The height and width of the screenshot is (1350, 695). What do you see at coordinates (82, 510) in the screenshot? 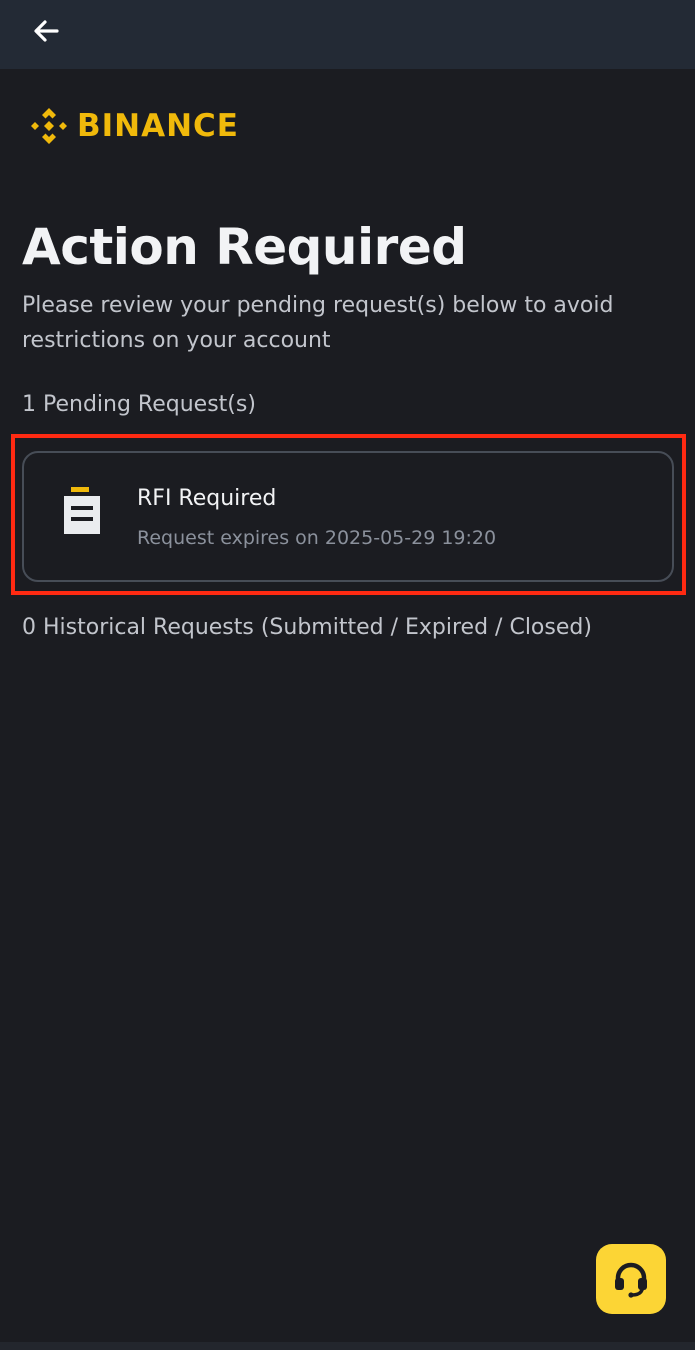
I see `document-icon` at bounding box center [82, 510].